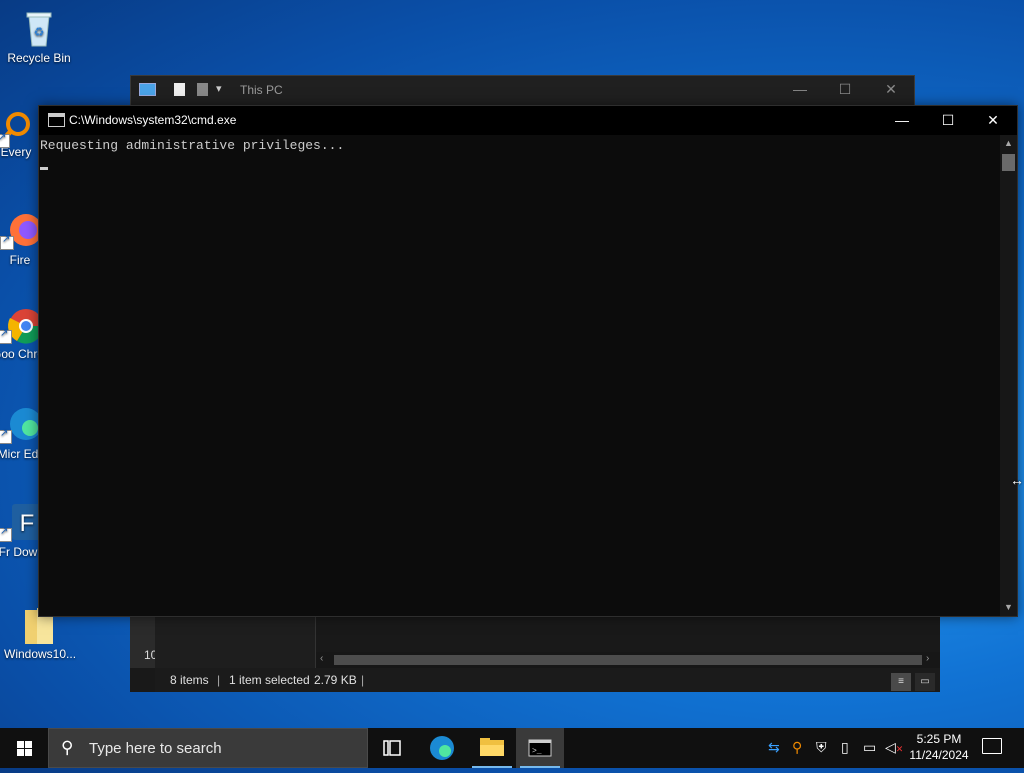 The height and width of the screenshot is (773, 1024). What do you see at coordinates (901, 682) in the screenshot?
I see `details-view-button: ≡` at bounding box center [901, 682].